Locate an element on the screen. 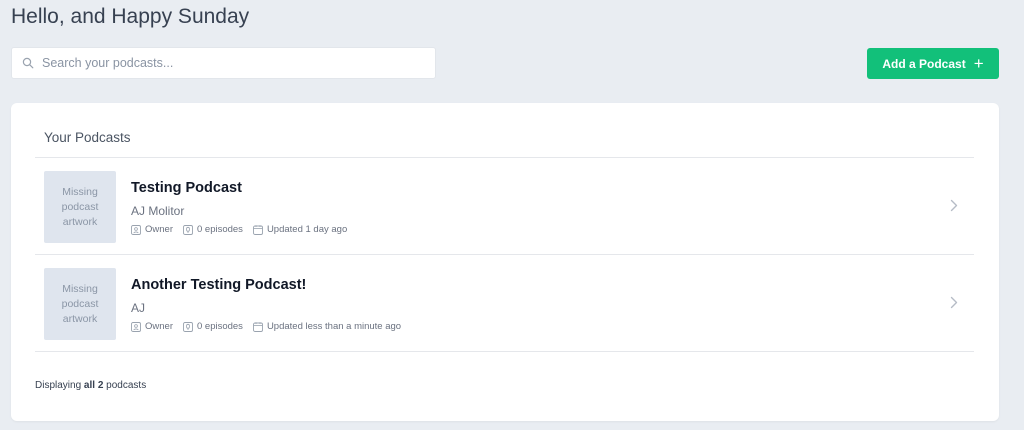  add-podcast-button: Add a Podcast + is located at coordinates (933, 63).